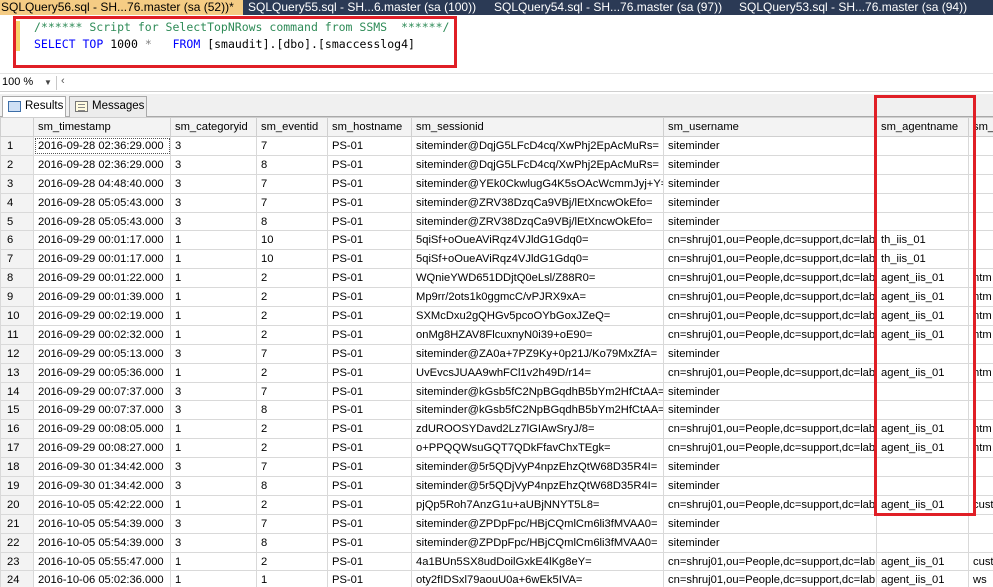  Describe the element at coordinates (102, 316) in the screenshot. I see `grid-cell: 2016-09-29 00:02:19.000` at that location.